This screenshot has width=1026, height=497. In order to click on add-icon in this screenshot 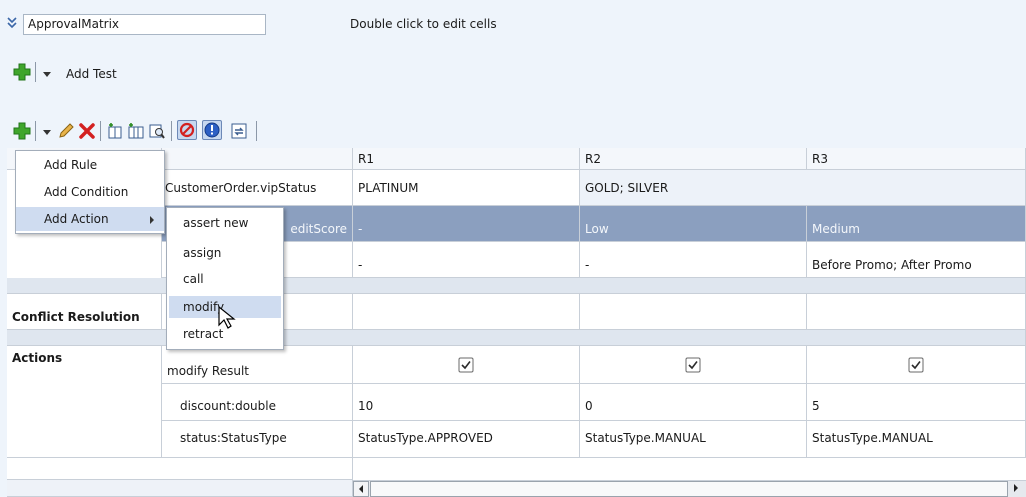, I will do `click(22, 132)`.